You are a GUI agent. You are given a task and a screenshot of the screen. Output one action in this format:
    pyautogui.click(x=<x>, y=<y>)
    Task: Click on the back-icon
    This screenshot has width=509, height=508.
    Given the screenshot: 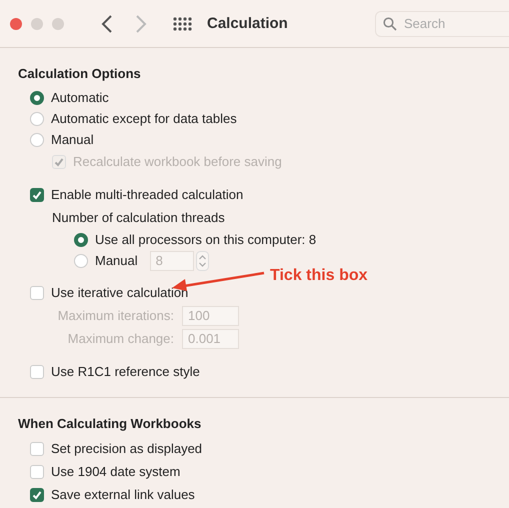 What is the action you would take?
    pyautogui.click(x=107, y=24)
    